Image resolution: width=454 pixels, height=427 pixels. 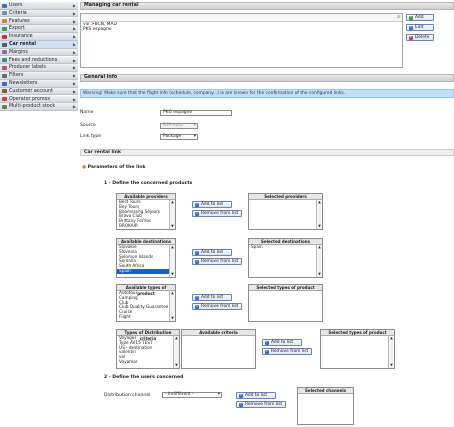 I want to click on channel-add-button: » Add to list, so click(x=256, y=395).